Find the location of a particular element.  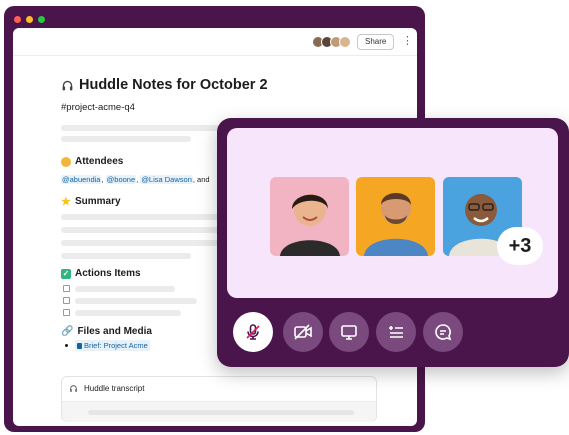

attendees-heading-text: Attendees is located at coordinates (99, 161).